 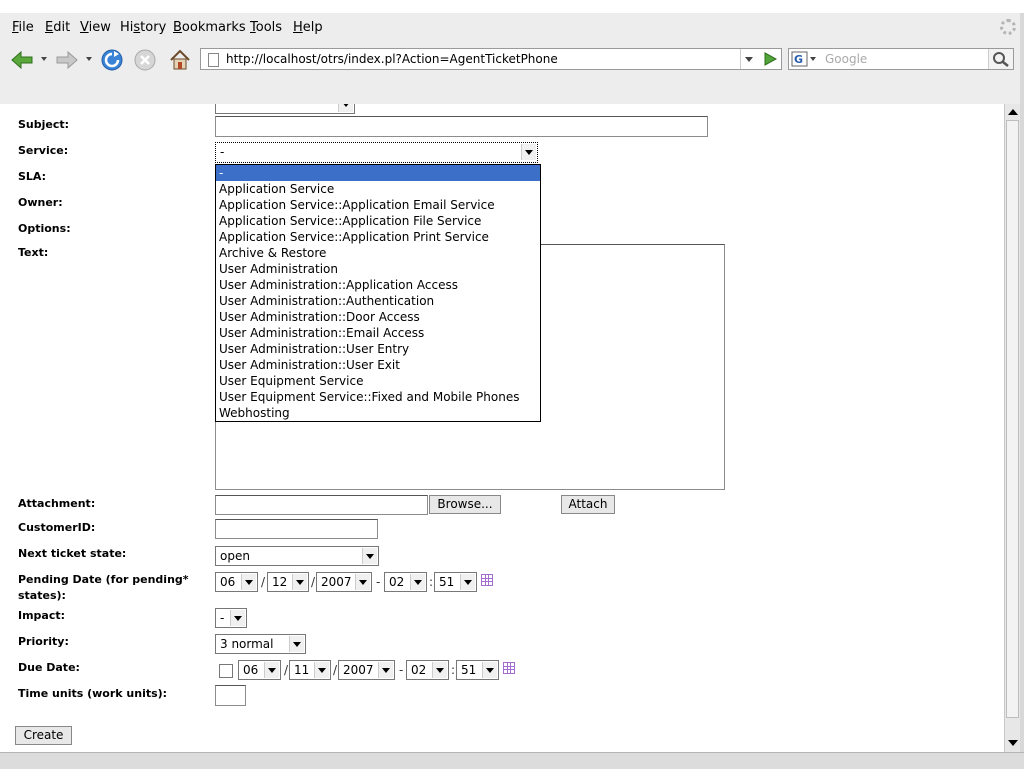 I want to click on subject-input, so click(x=461, y=126).